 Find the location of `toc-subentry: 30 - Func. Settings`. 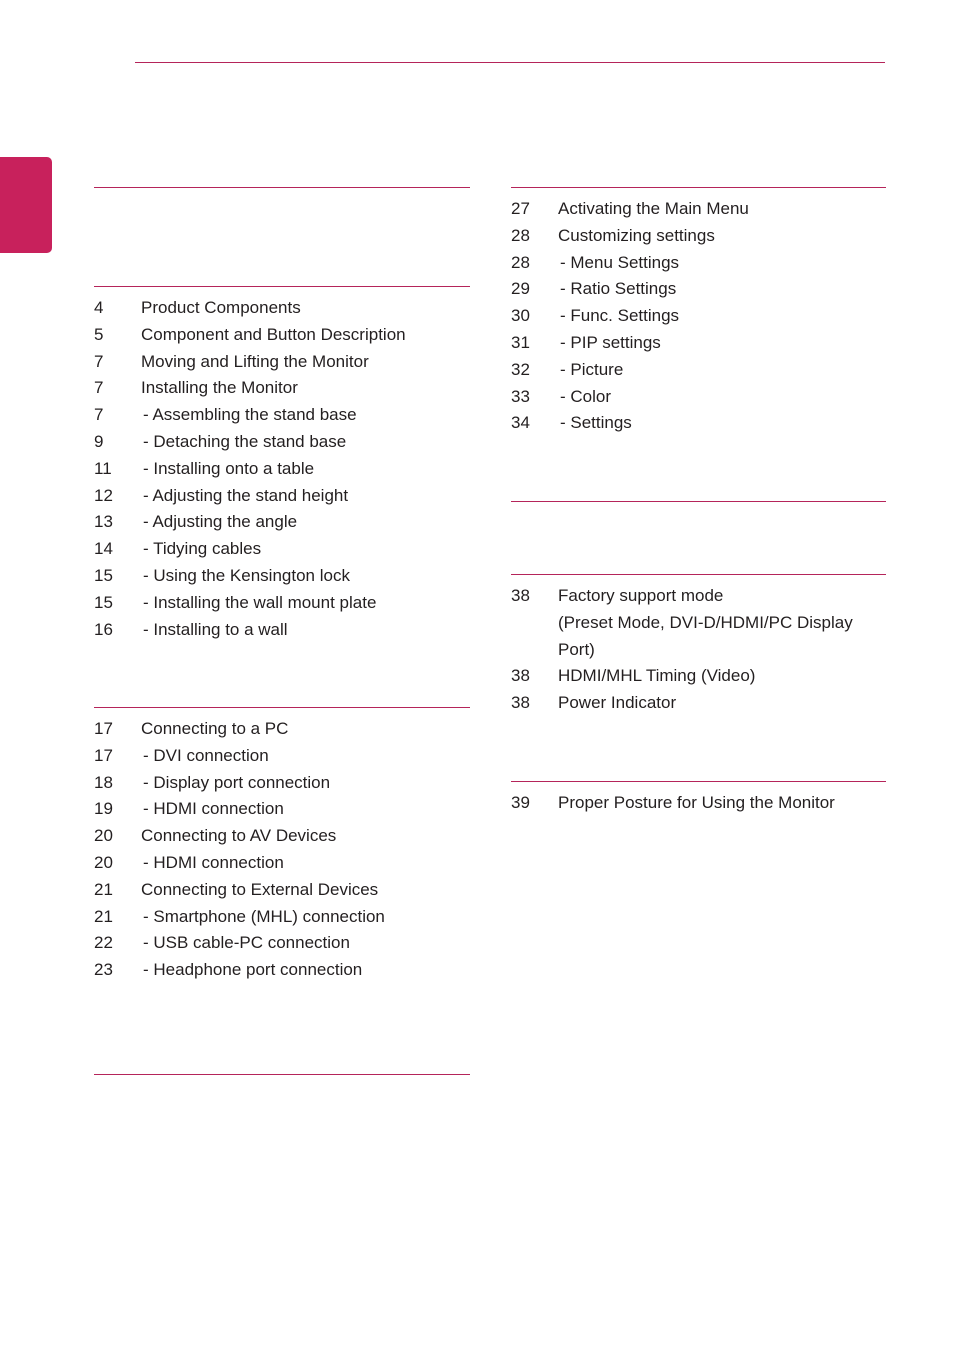

toc-subentry: 30 - Func. Settings is located at coordinates (701, 316).